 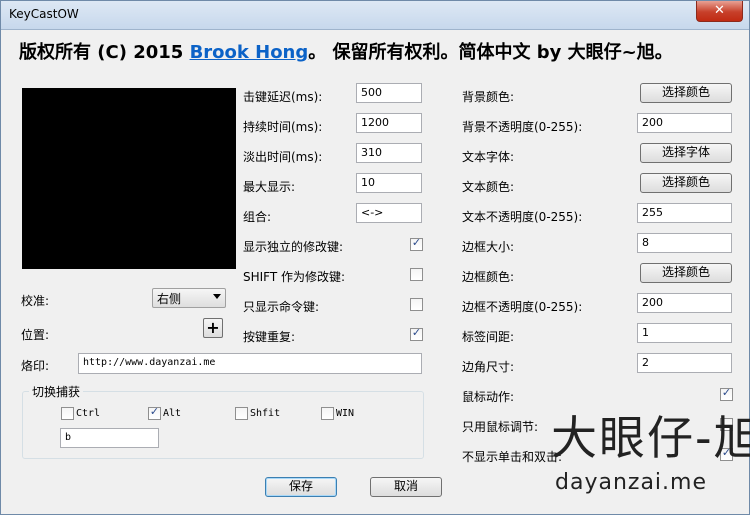 I want to click on text-color-button: 选择颜色, so click(x=686, y=183).